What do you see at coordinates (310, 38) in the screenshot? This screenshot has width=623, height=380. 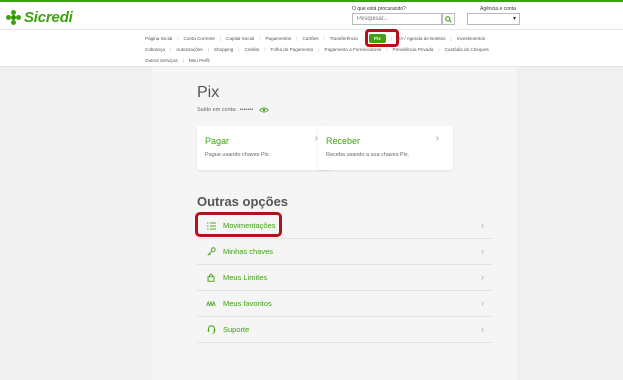 I see `nav-item-cartoes: Cartões` at bounding box center [310, 38].